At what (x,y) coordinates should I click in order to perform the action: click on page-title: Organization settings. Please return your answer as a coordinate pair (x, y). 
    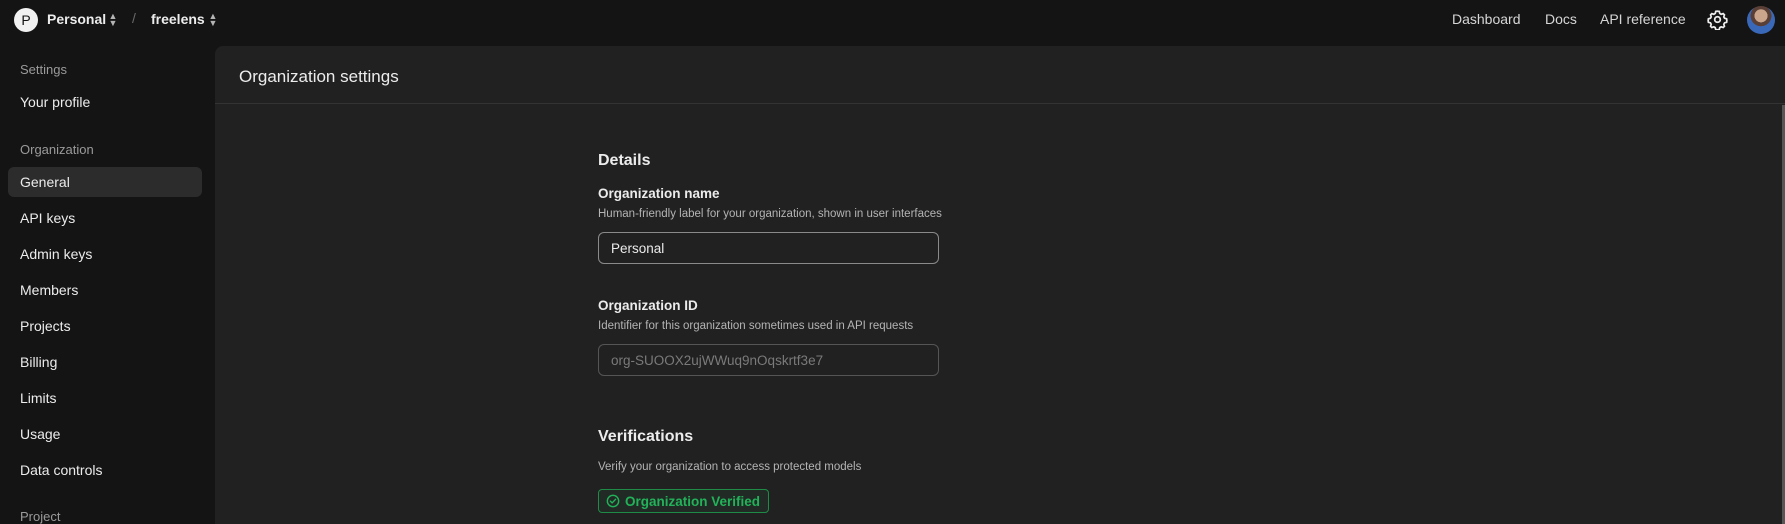
    Looking at the image, I should click on (319, 76).